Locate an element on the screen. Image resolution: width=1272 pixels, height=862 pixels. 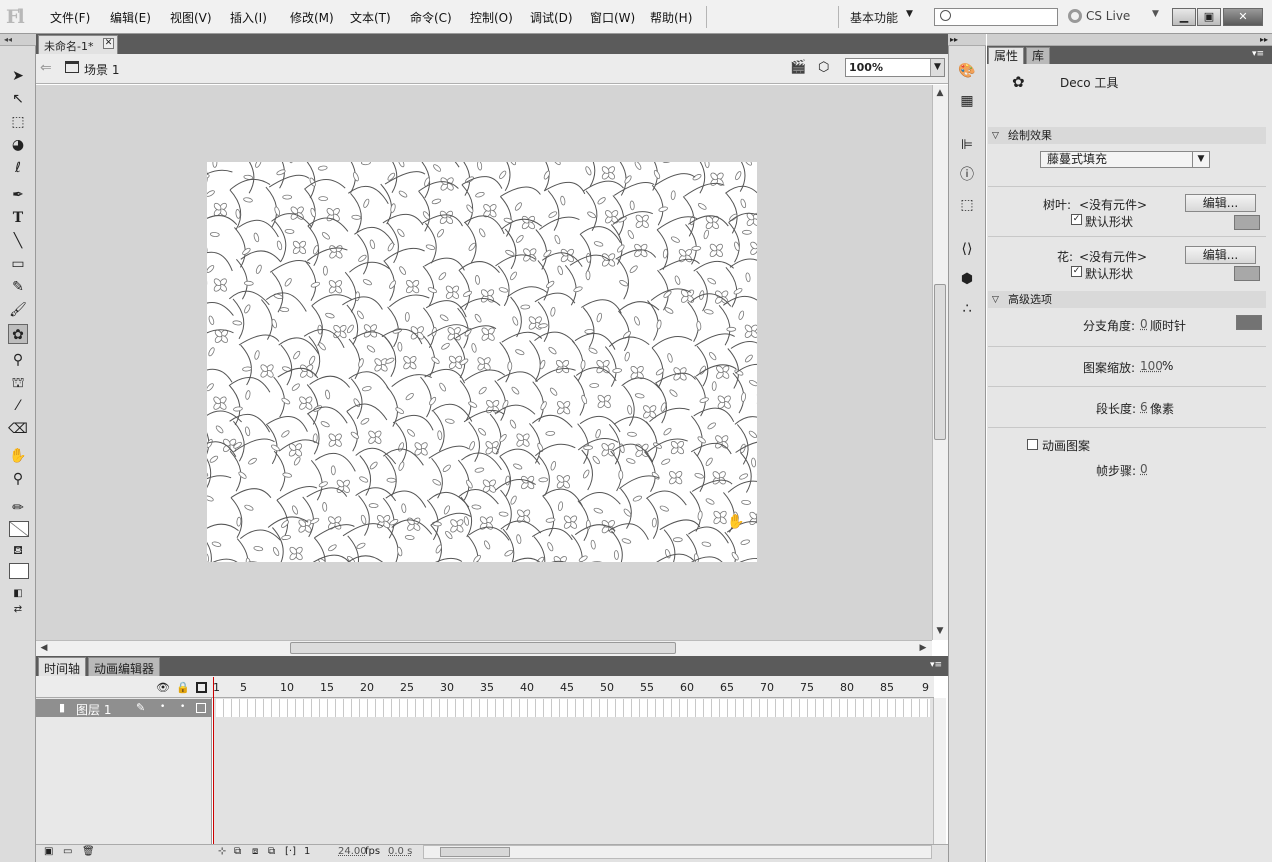
close-button: ✕ is located at coordinates (1243, 17).